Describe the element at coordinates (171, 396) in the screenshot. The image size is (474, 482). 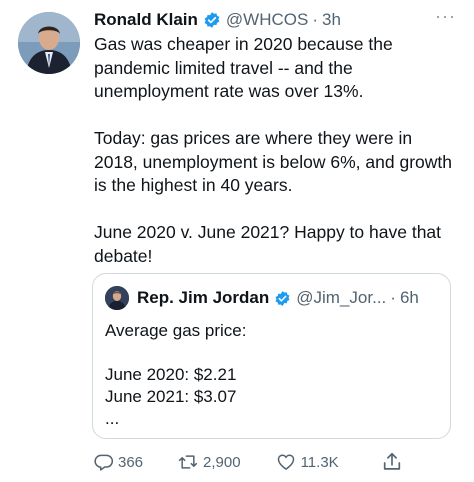
I see `quoted-line: June 2021: $3.07` at that location.